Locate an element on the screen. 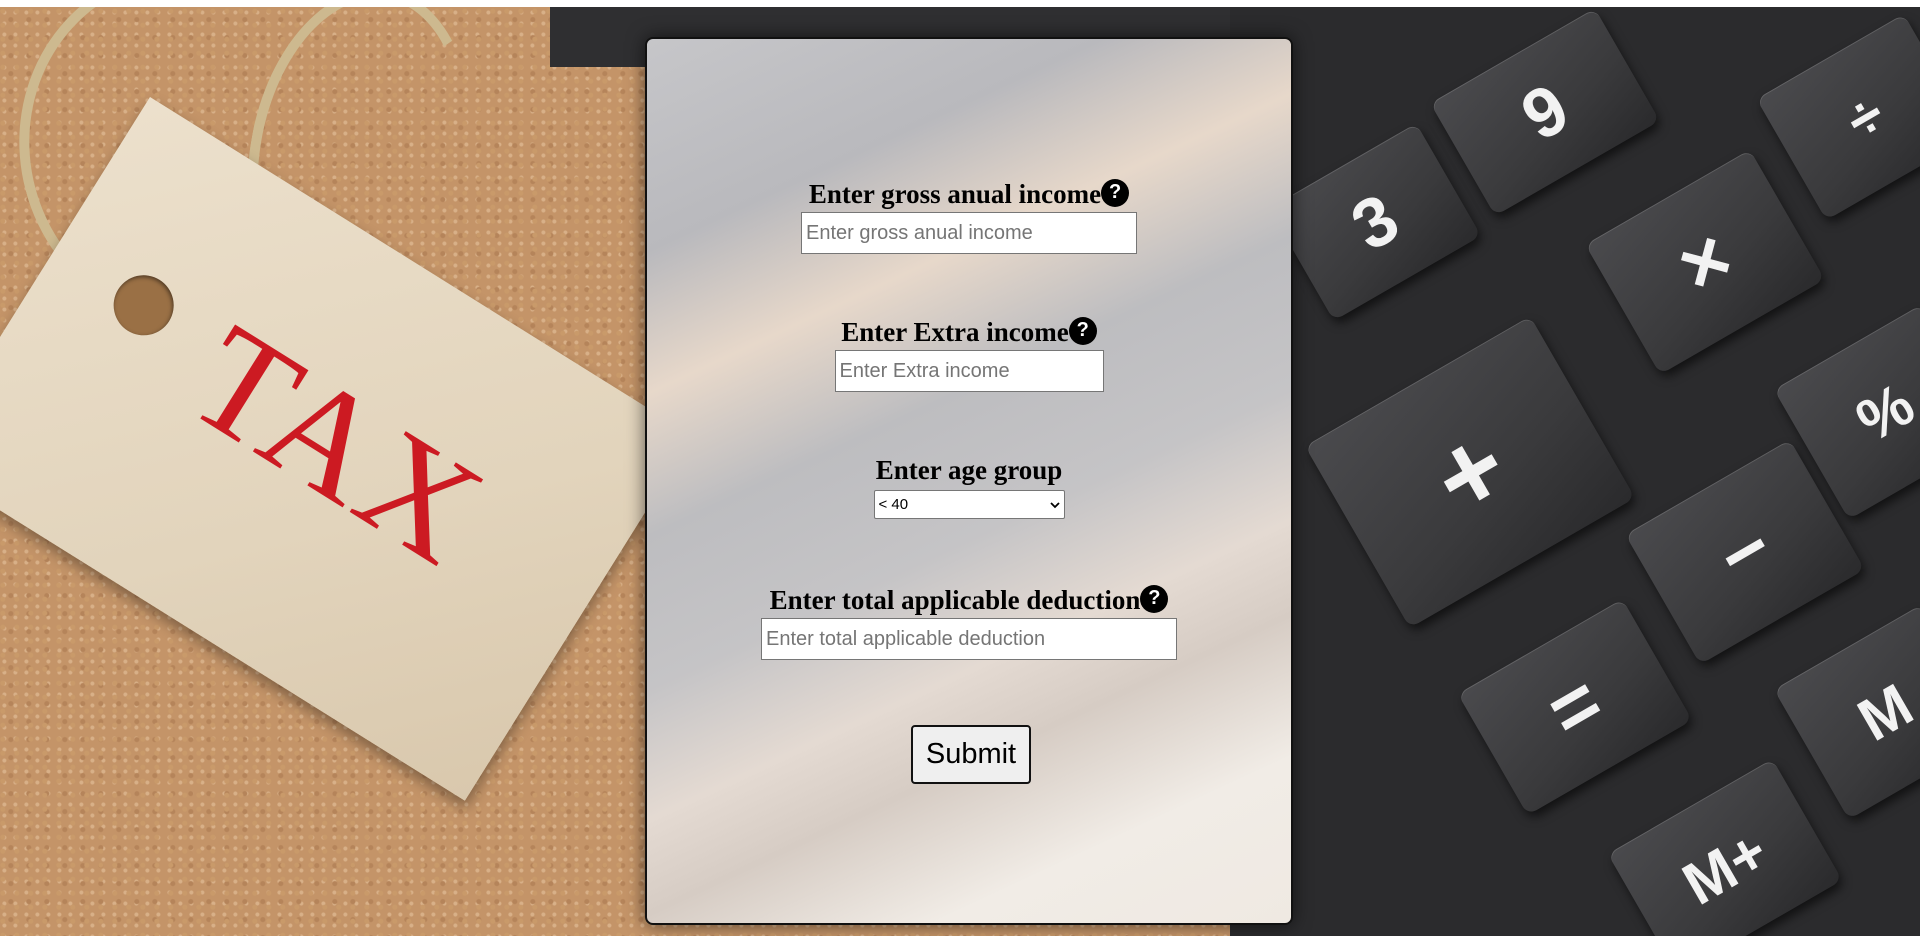 The image size is (1920, 936). deduction-field: Enter total applicable deduction ? is located at coordinates (969, 622).